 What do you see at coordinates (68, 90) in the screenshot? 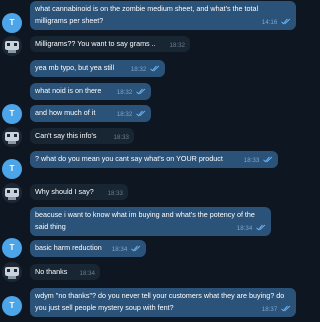
I see `message-text: what noid is on there` at bounding box center [68, 90].